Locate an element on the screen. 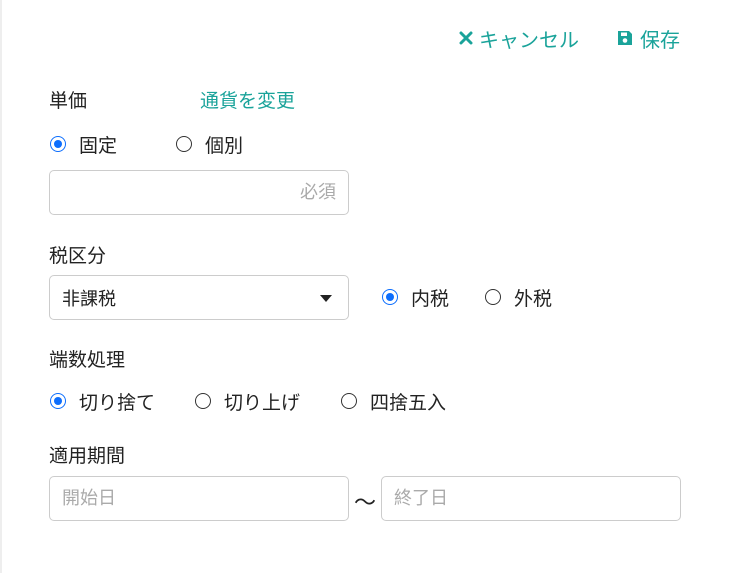 This screenshot has height=573, width=738. cancel-button: キャンセル is located at coordinates (519, 38).